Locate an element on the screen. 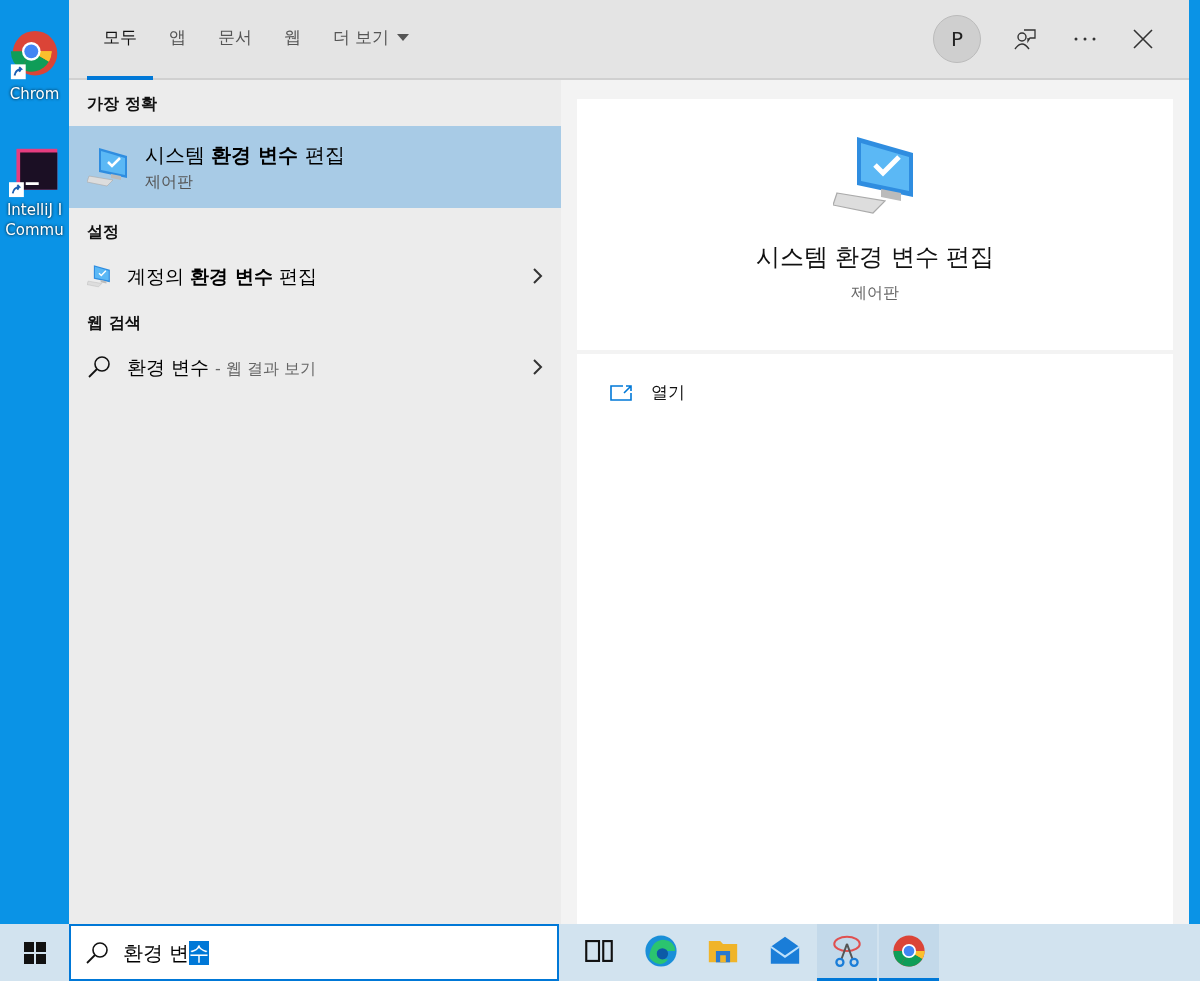  result-item: 환경 변수 - 웹 결과 보기 is located at coordinates (315, 366).